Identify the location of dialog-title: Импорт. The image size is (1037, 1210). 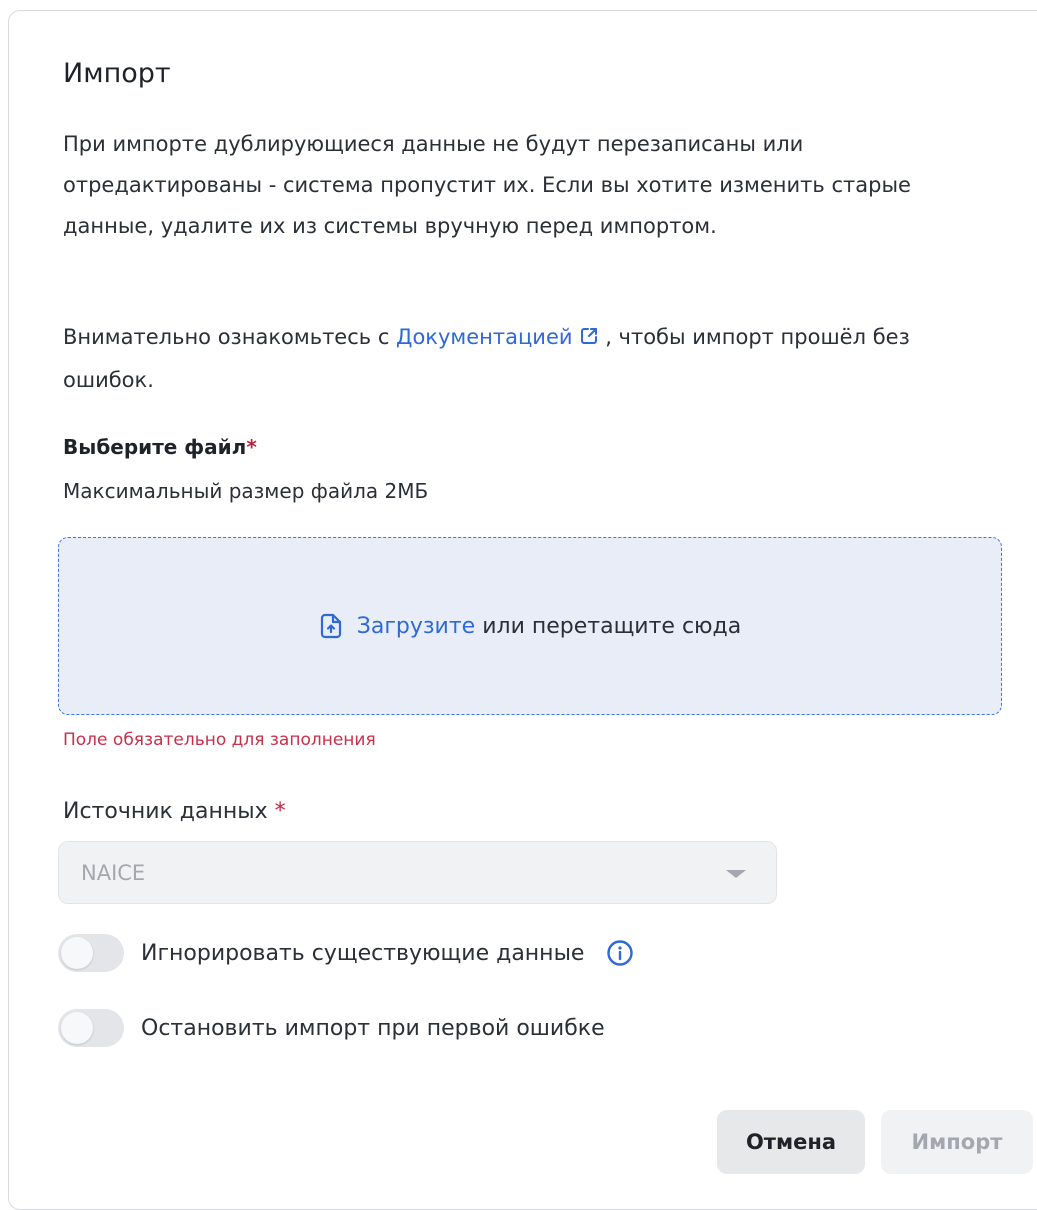
(117, 73).